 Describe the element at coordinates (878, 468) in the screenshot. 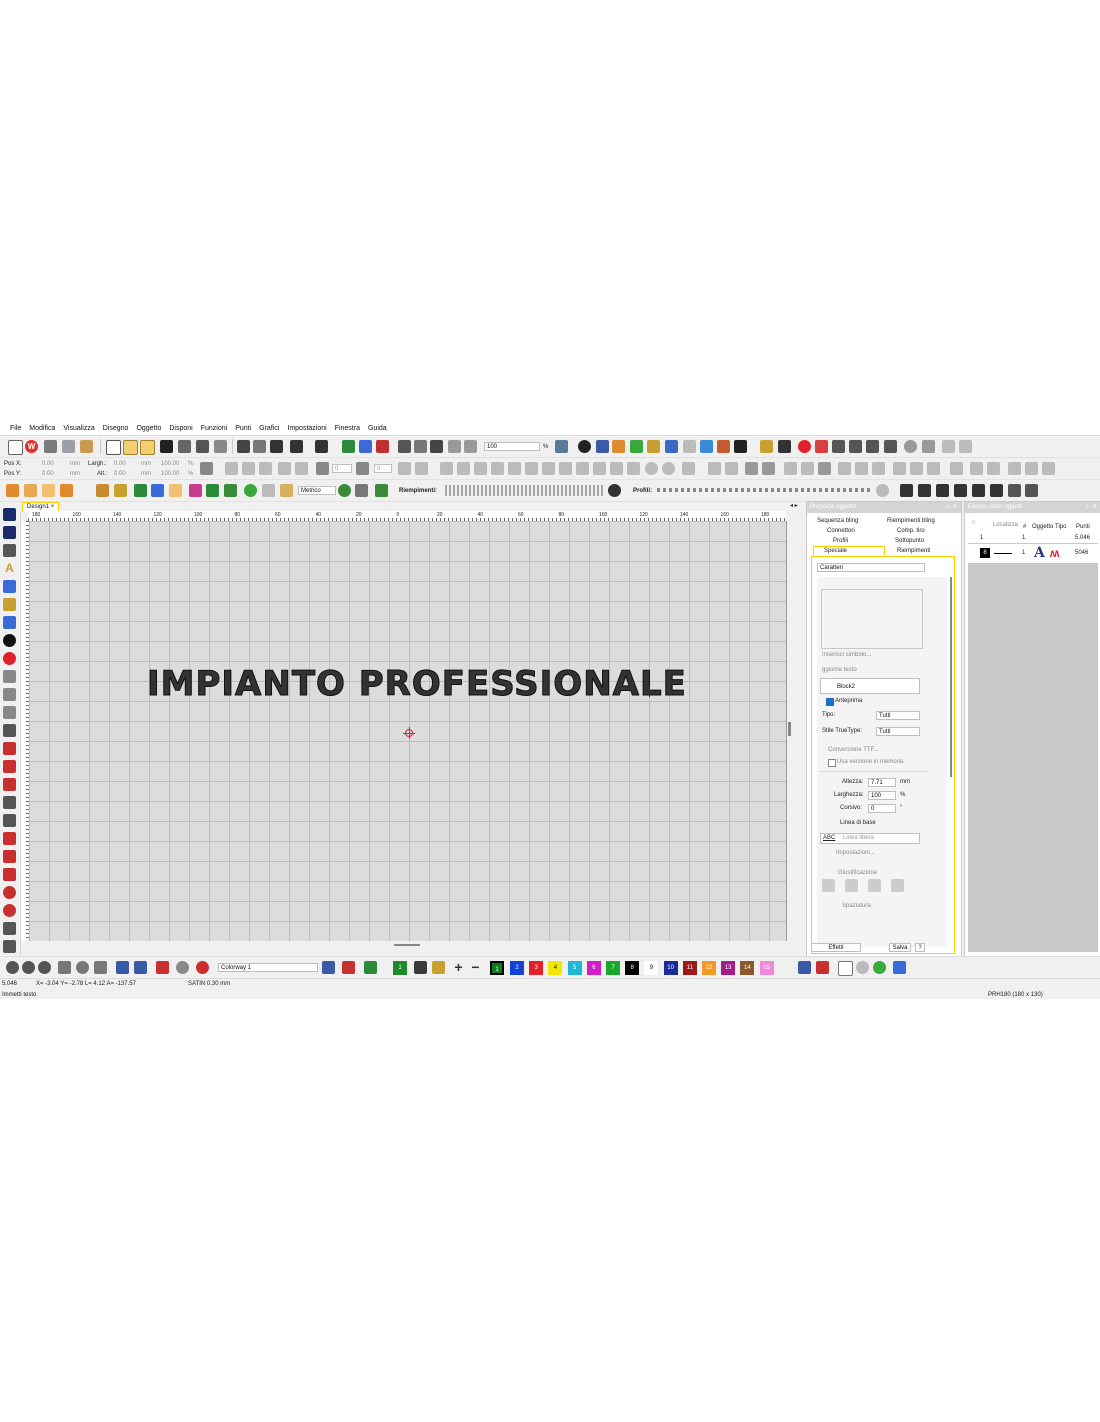

I see `align-right-icon` at that location.